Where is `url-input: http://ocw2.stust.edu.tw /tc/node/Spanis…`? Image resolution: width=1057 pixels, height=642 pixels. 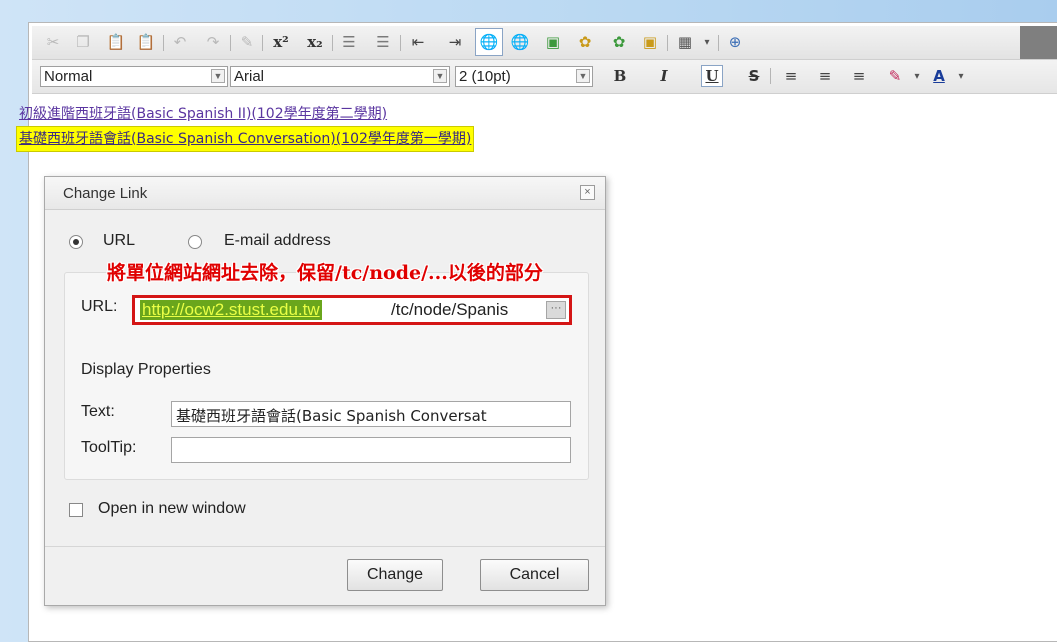
url-input: http://ocw2.stust.edu.tw /tc/node/Spanis… is located at coordinates (352, 310).